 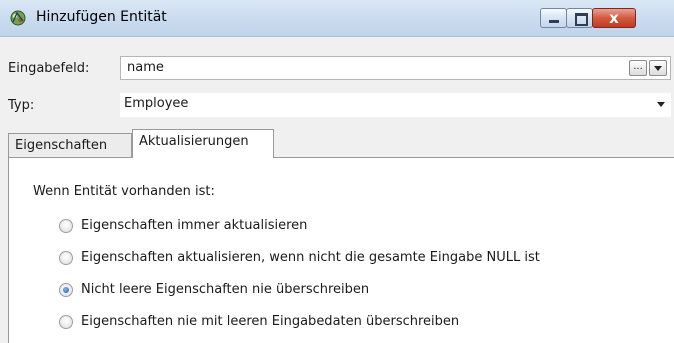 What do you see at coordinates (554, 21) in the screenshot?
I see `minimize-icon` at bounding box center [554, 21].